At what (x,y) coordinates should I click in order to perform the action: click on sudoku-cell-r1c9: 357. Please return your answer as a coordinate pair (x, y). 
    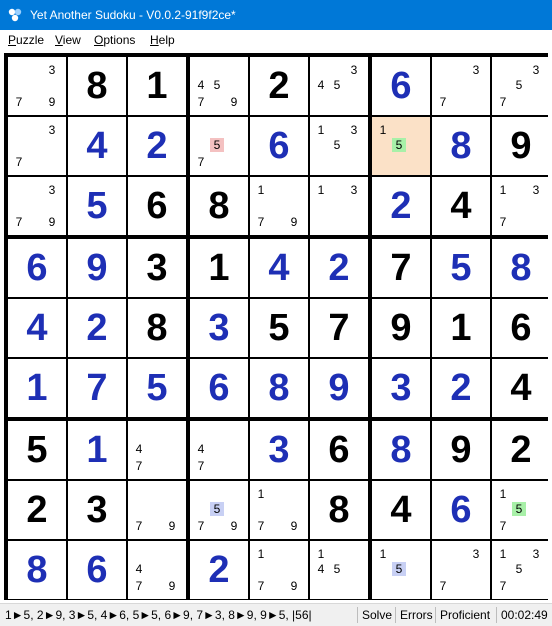
    Looking at the image, I should click on (521, 86).